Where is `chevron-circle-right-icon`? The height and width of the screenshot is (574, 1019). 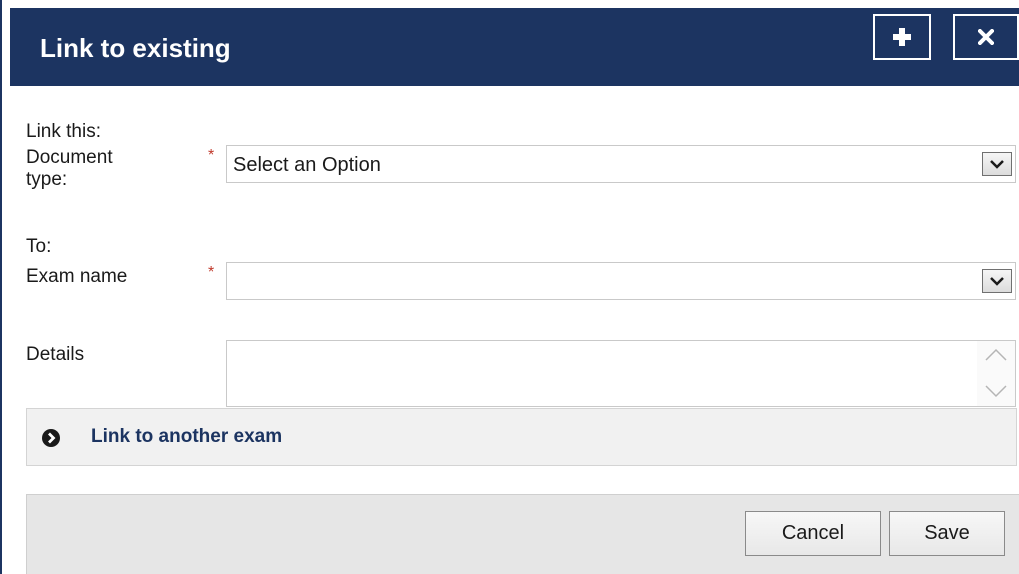 chevron-circle-right-icon is located at coordinates (51, 440).